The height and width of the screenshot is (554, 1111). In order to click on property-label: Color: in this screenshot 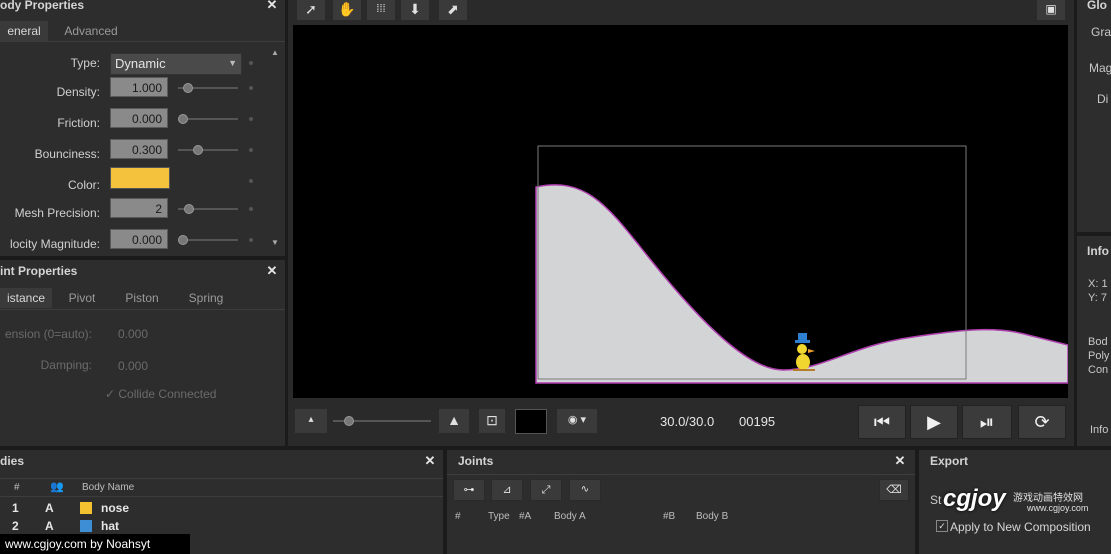, I will do `click(83, 185)`.